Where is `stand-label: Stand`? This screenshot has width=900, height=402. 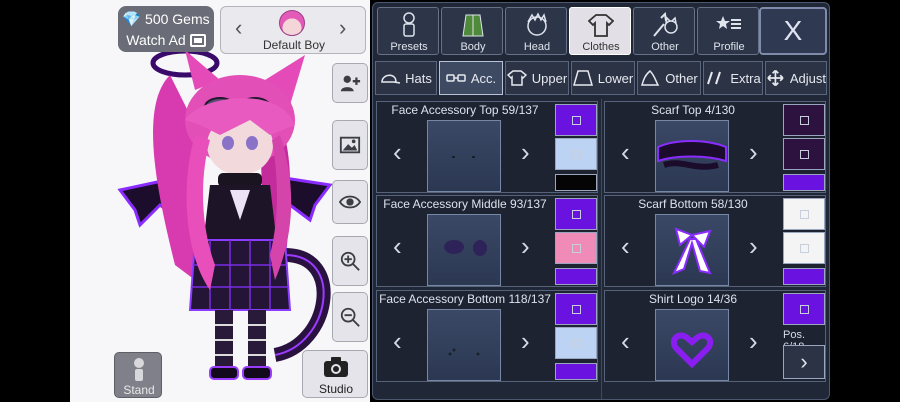 stand-label: Stand is located at coordinates (139, 390).